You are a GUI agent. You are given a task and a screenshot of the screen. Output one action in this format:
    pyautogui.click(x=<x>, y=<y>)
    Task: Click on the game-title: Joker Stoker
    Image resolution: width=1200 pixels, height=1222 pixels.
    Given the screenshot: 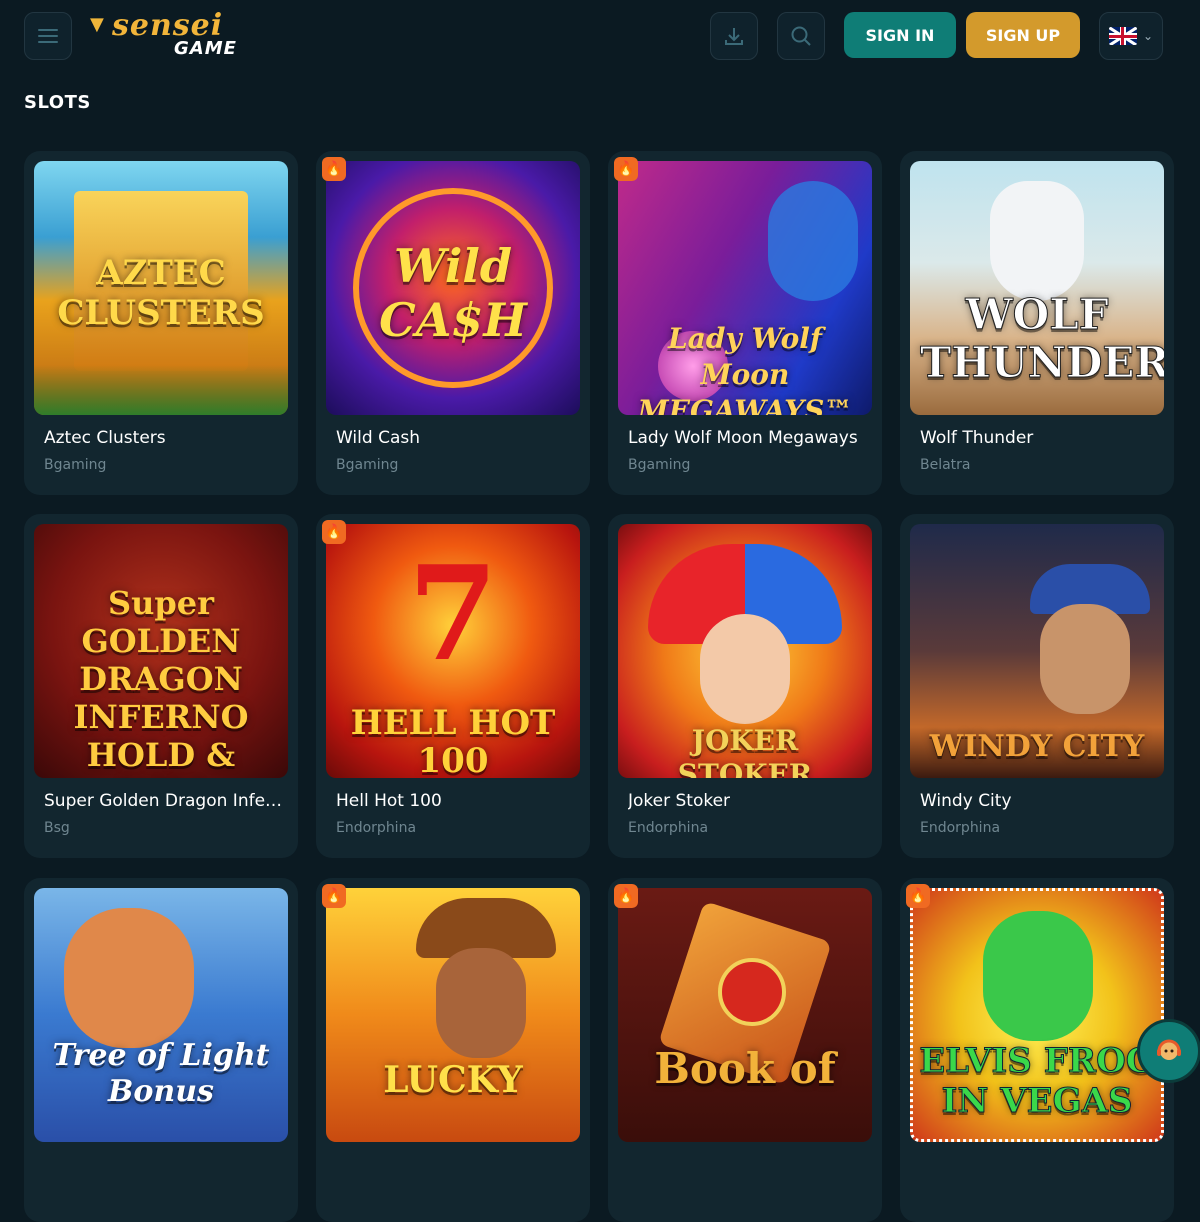 What is the action you would take?
    pyautogui.click(x=679, y=801)
    